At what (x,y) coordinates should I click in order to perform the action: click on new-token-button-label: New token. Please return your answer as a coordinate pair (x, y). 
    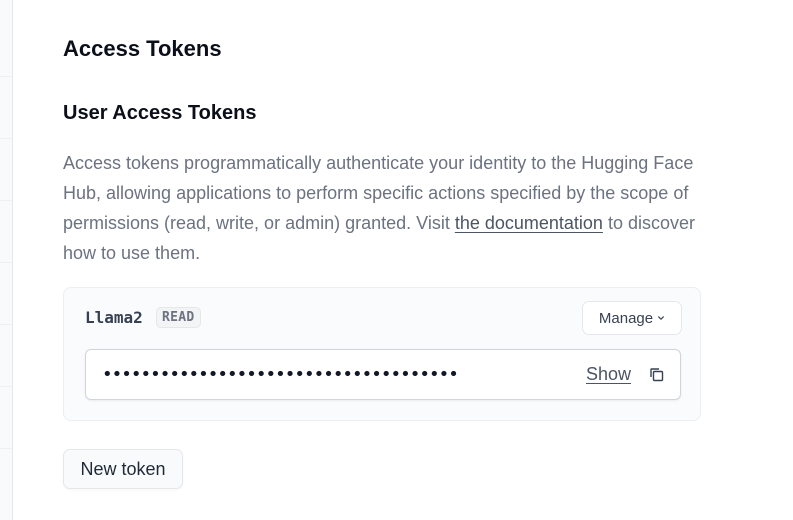
    Looking at the image, I should click on (123, 468).